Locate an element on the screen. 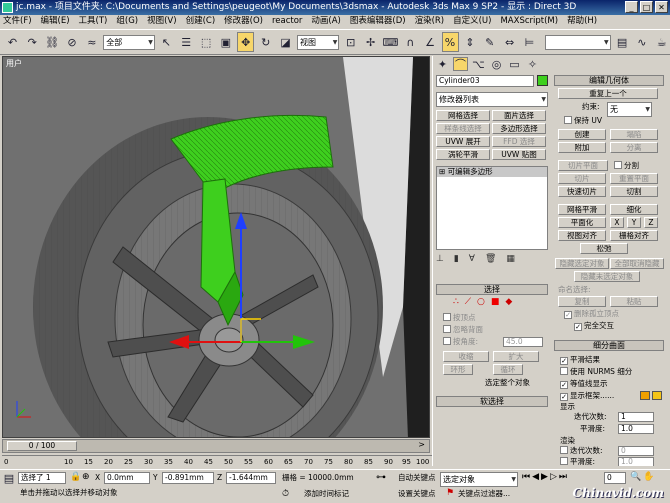 Image resolution: width=670 pixels, height=503 pixels. iterations-spinner: 1 is located at coordinates (636, 417).